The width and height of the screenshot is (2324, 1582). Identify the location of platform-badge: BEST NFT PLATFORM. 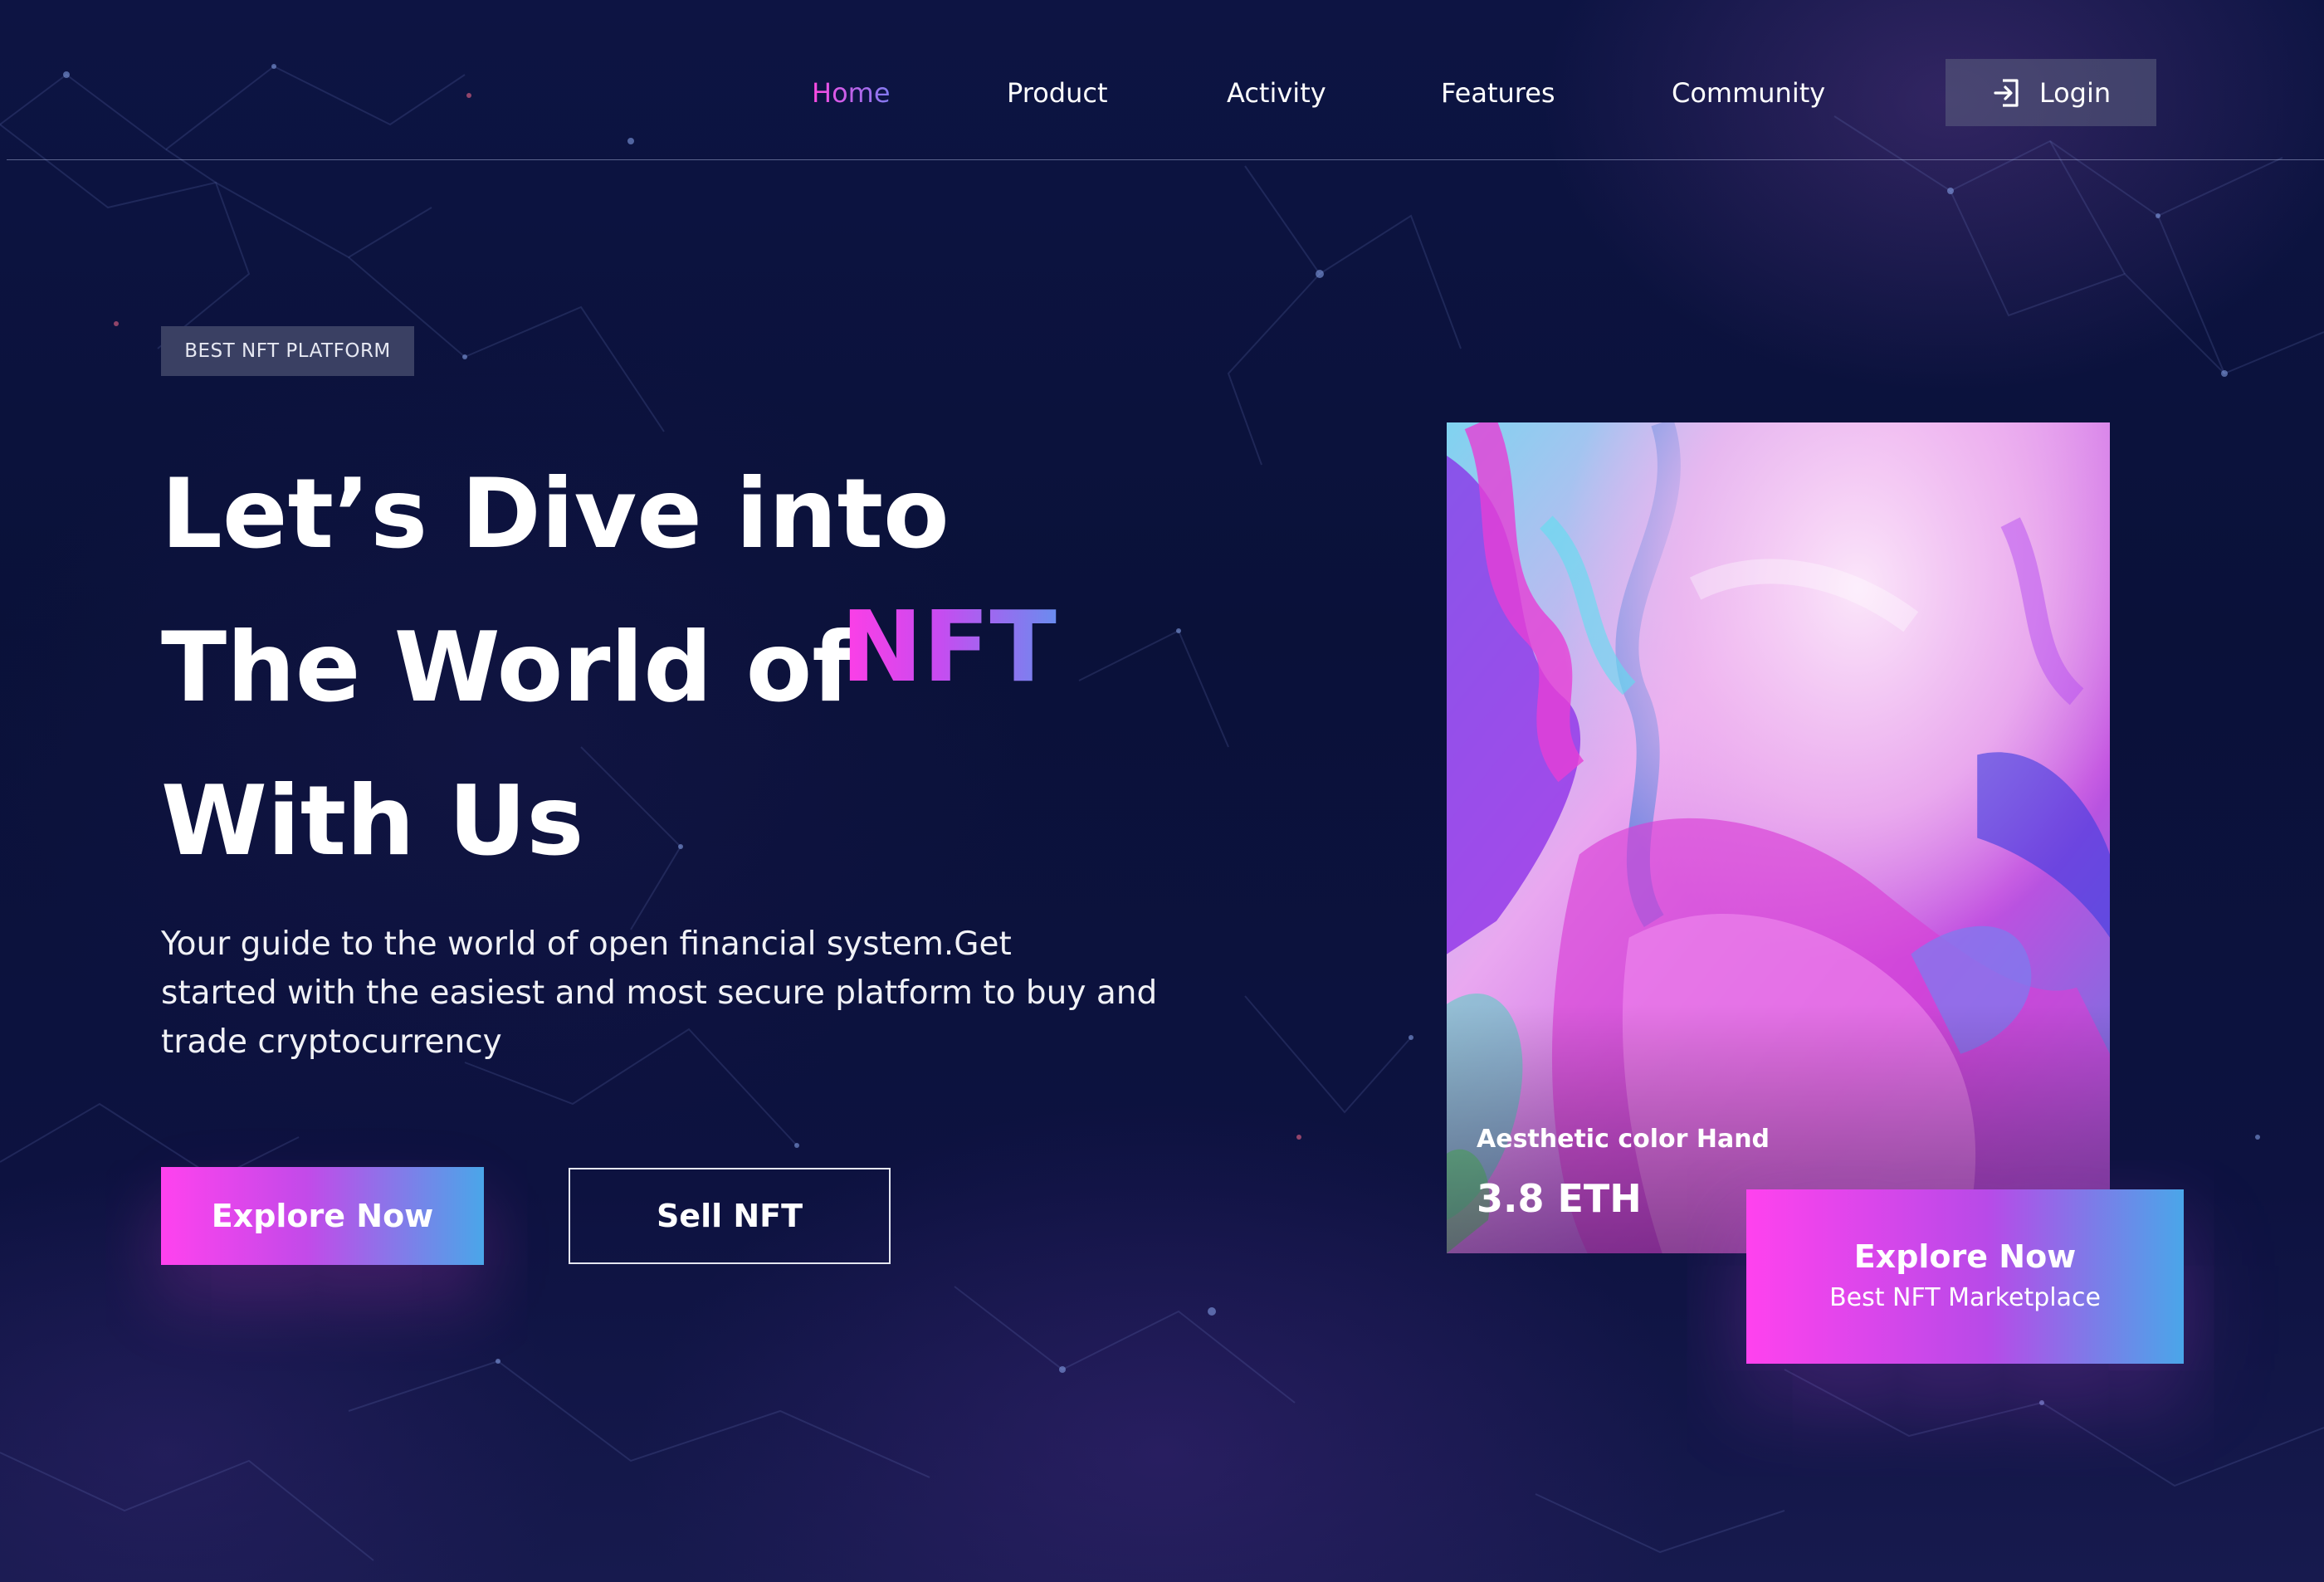
(287, 351).